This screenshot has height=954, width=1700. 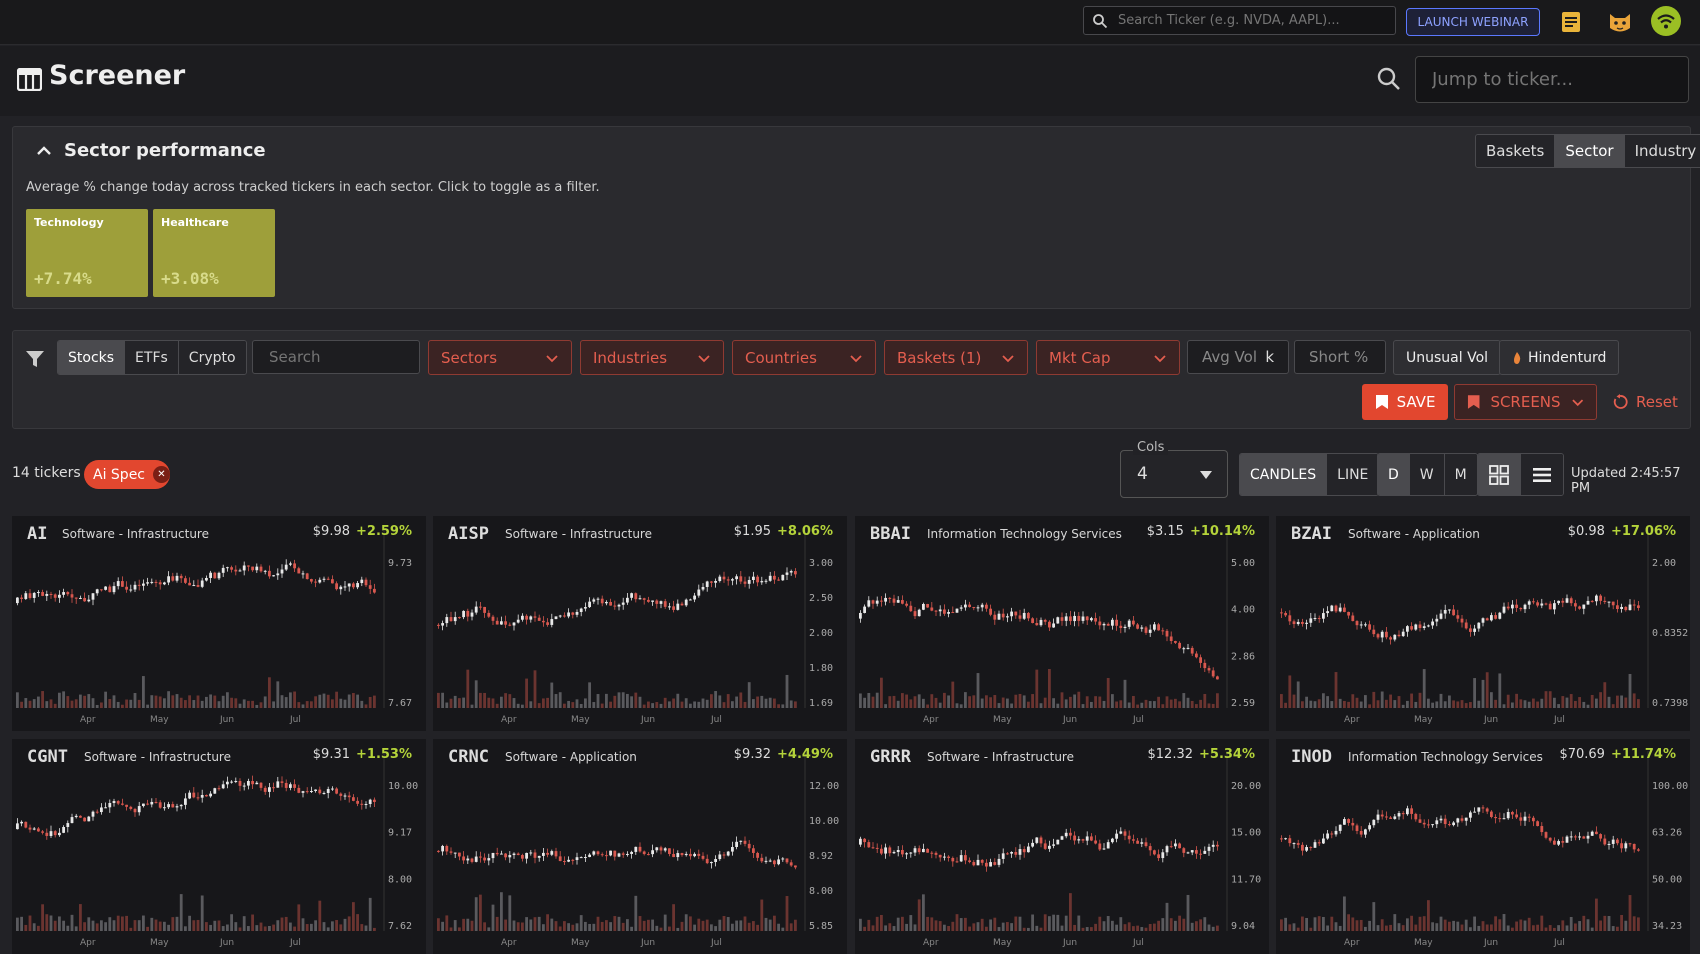 What do you see at coordinates (1108, 357) in the screenshot?
I see `mkt-cap-dropdown: Mkt Cap` at bounding box center [1108, 357].